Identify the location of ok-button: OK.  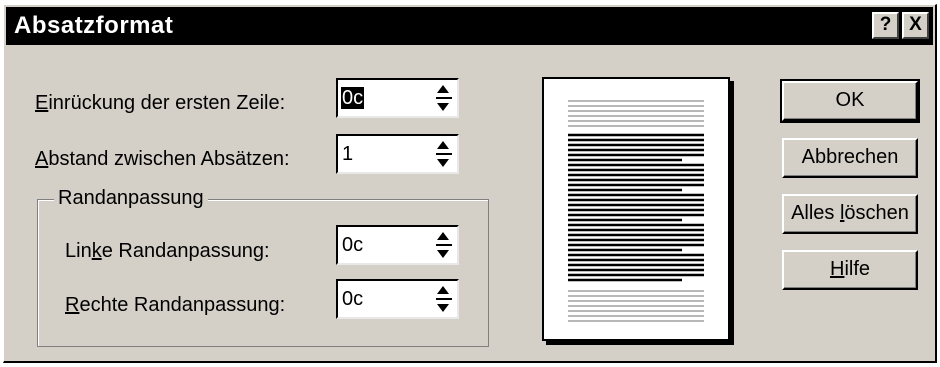
(850, 101).